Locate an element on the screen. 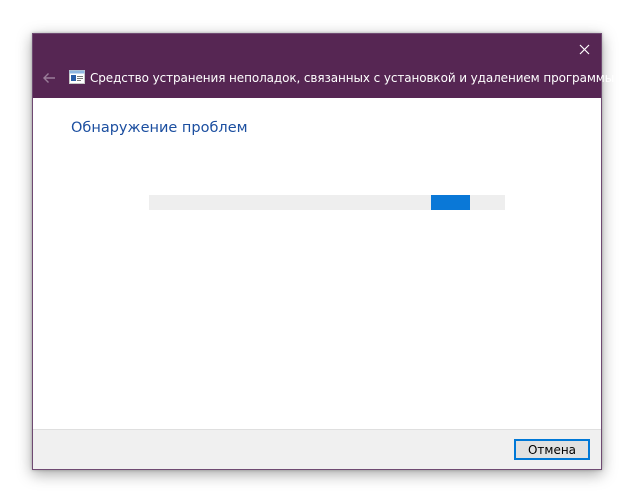  progress-bar is located at coordinates (327, 202).